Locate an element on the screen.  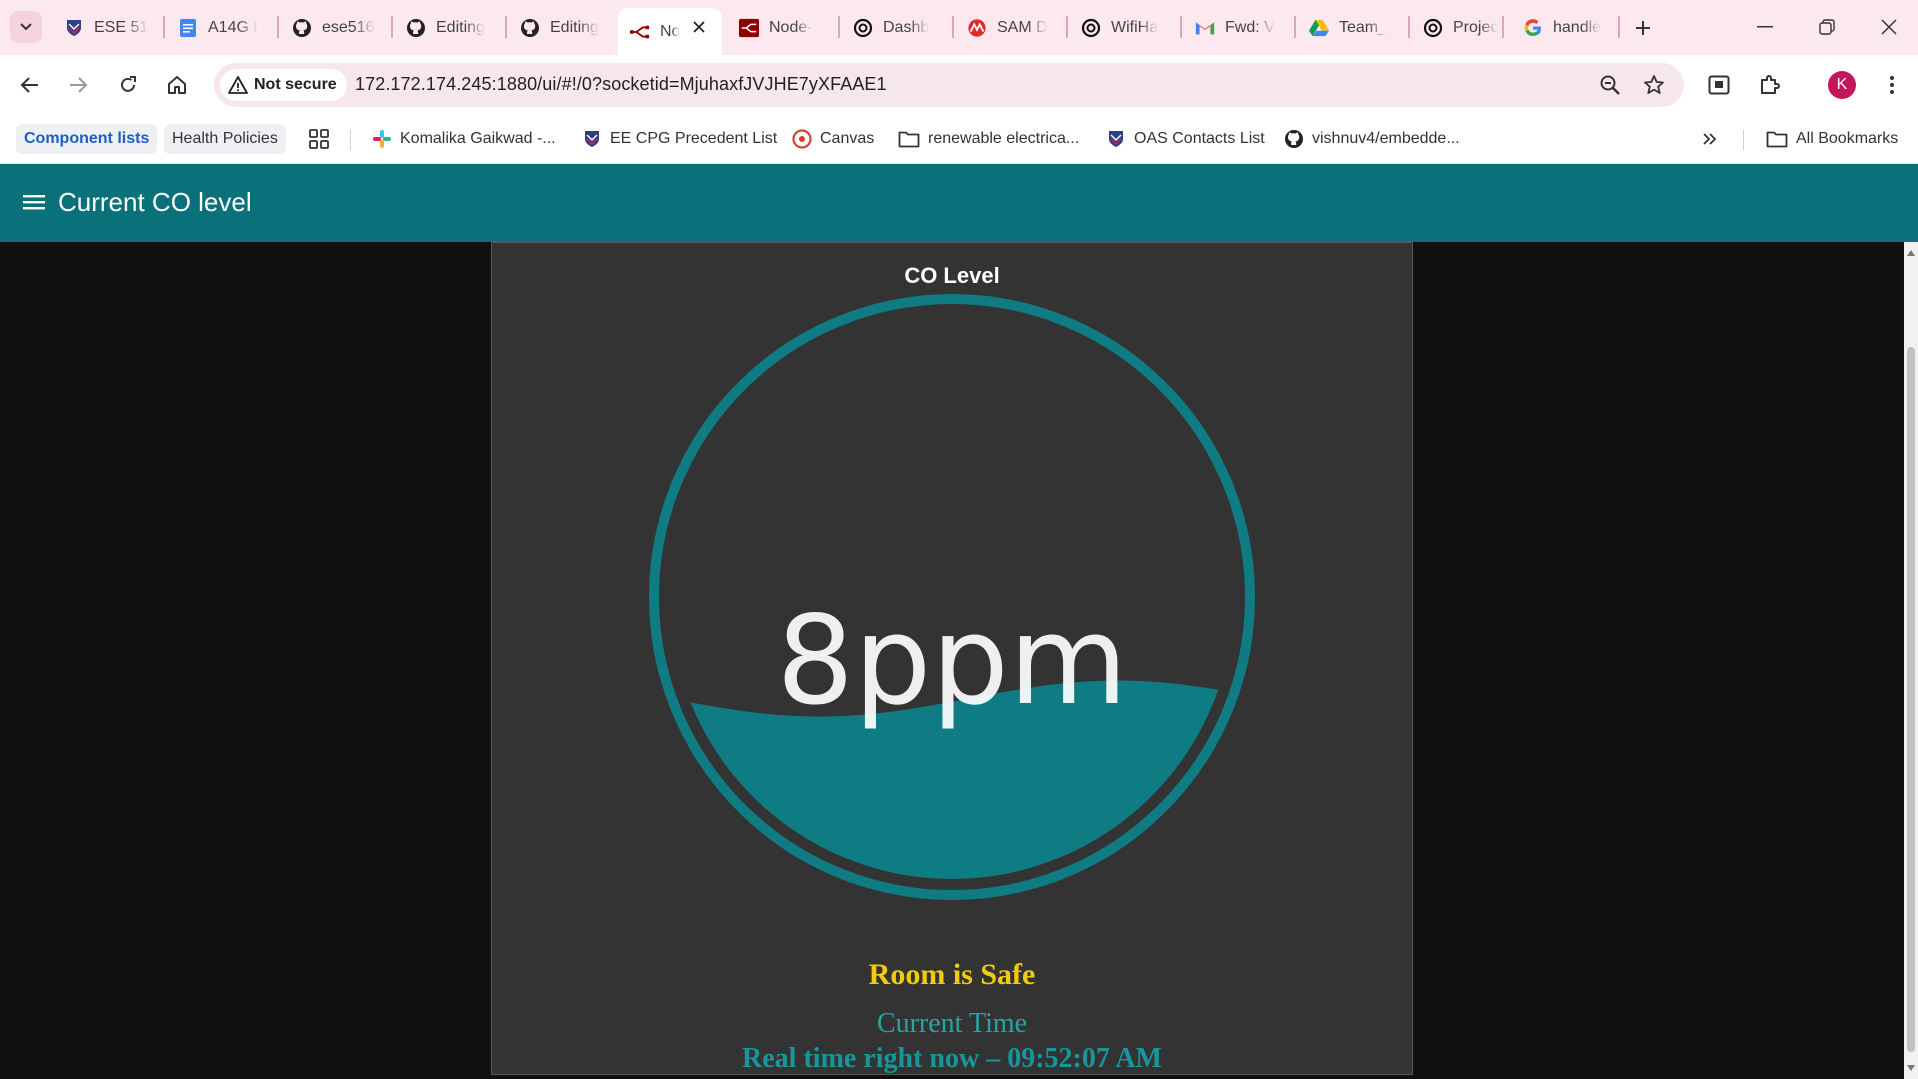
kebab-menu-icon is located at coordinates (1892, 85).